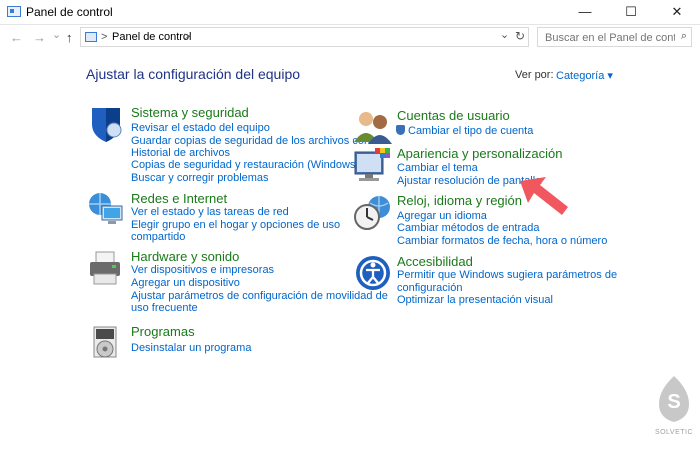 Image resolution: width=700 pixels, height=449 pixels. Describe the element at coordinates (468, 228) in the screenshot. I see `link-input-methods: Cambiar métodos de entrada` at that location.